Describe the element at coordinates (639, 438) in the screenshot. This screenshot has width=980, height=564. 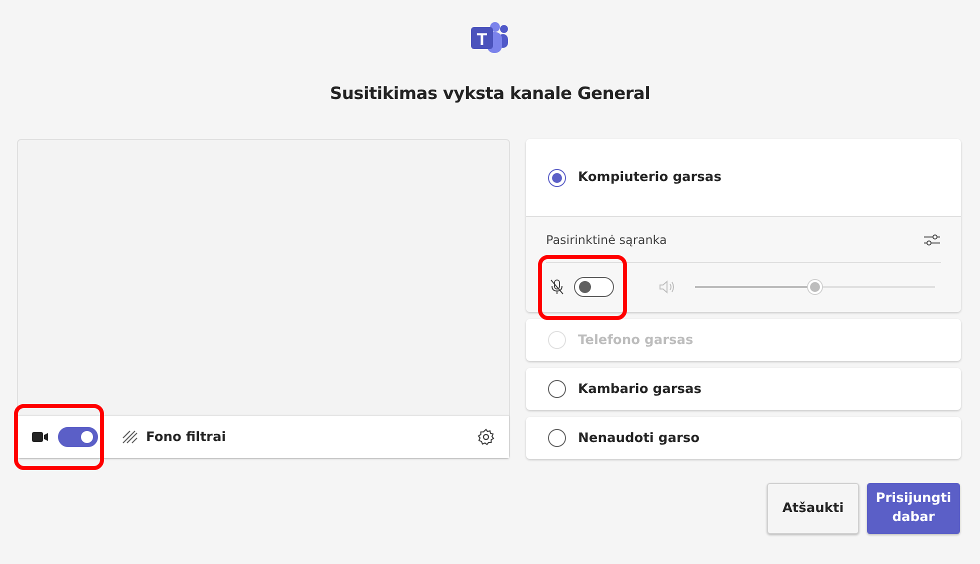
I see `option-label: Nenaudoti garso` at that location.